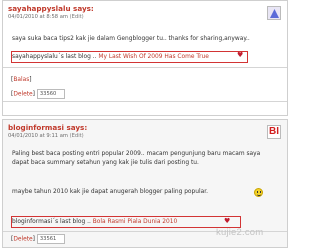  Describe the element at coordinates (135, 222) in the screenshot. I see `last-blog-link: Bola Rasmi Piala Dunia 2010` at that location.